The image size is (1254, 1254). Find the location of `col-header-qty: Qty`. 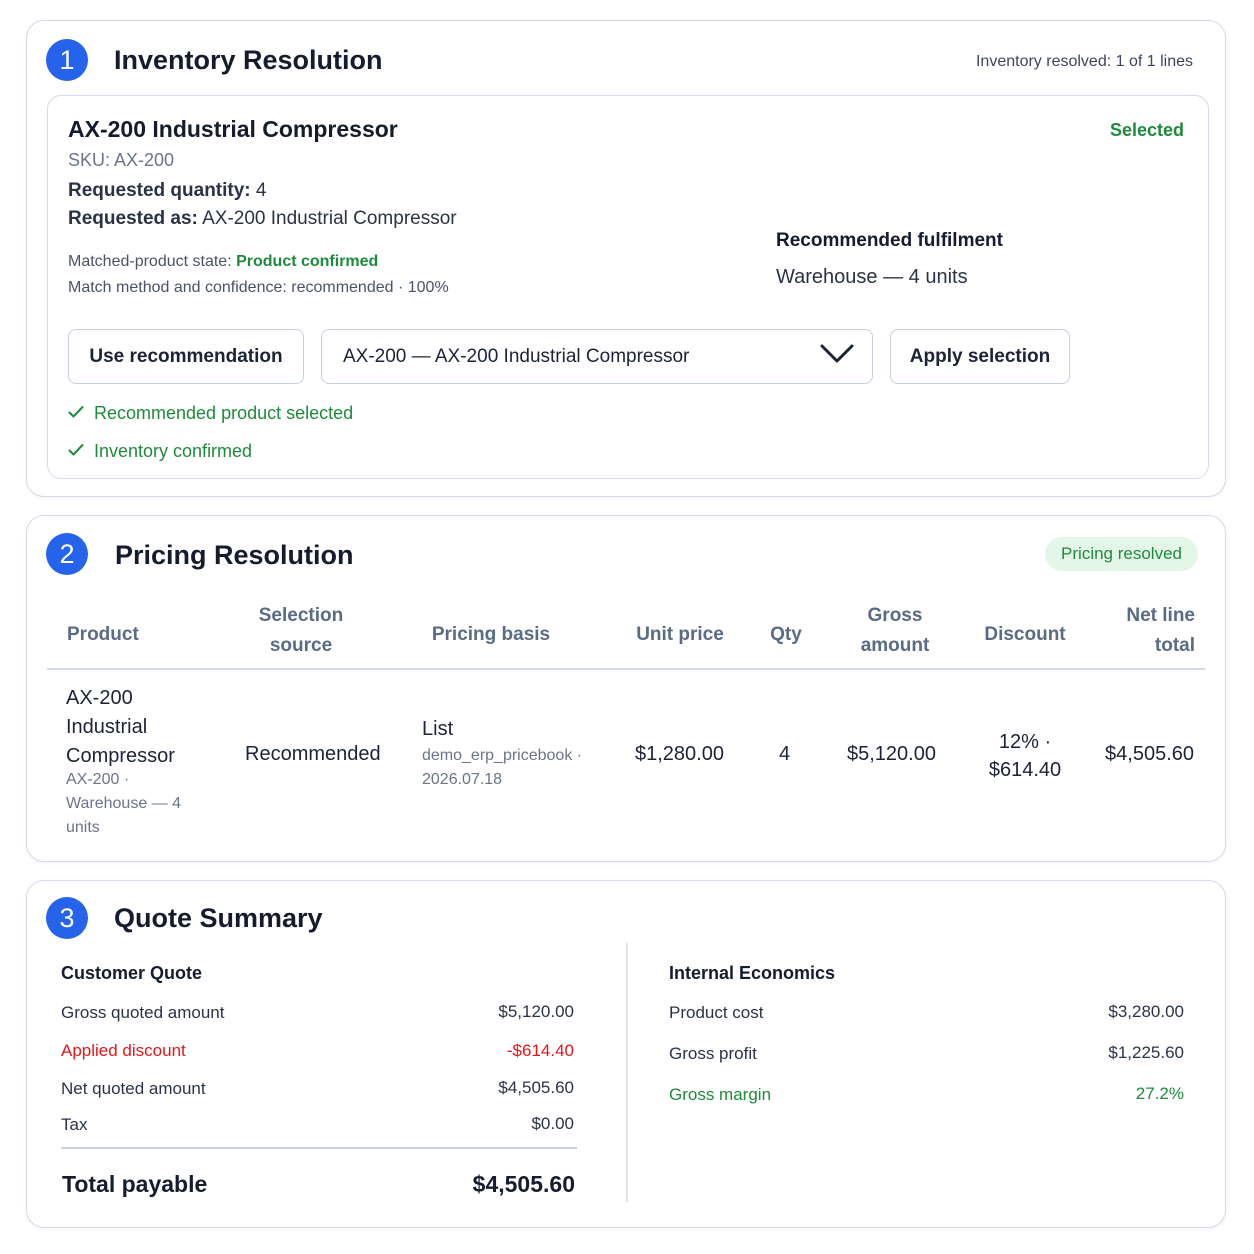

col-header-qty: Qty is located at coordinates (786, 634).